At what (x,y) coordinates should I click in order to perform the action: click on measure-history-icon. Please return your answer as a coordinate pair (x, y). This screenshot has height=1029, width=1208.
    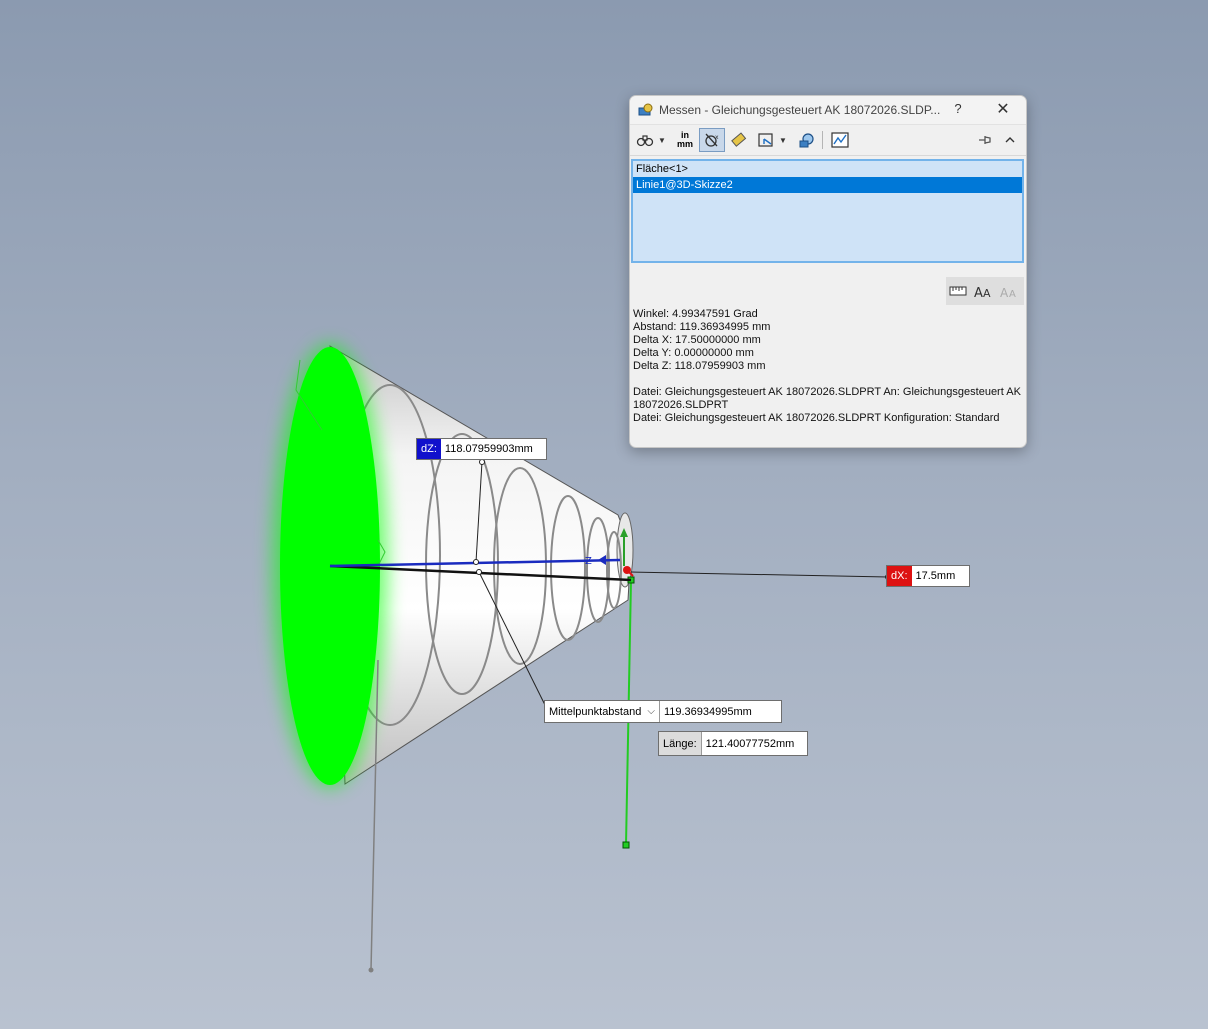
    Looking at the image, I should click on (806, 140).